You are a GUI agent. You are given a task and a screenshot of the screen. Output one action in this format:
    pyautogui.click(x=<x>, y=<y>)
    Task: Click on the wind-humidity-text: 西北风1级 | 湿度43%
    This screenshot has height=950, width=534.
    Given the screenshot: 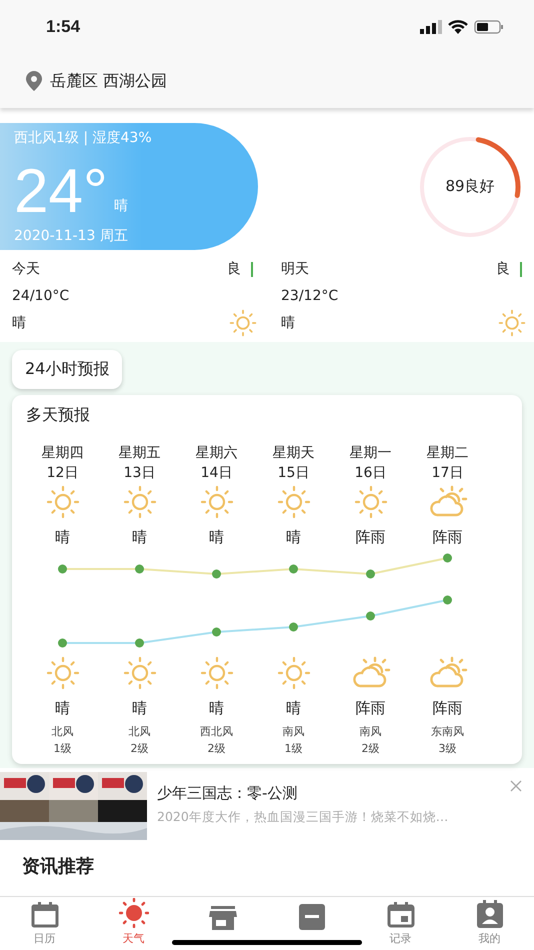 What is the action you would take?
    pyautogui.click(x=83, y=138)
    